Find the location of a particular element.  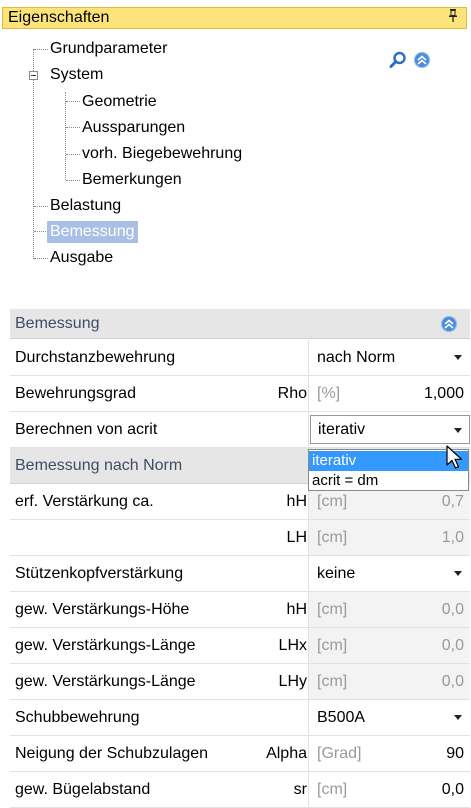

select-value: iterativ is located at coordinates (342, 429).